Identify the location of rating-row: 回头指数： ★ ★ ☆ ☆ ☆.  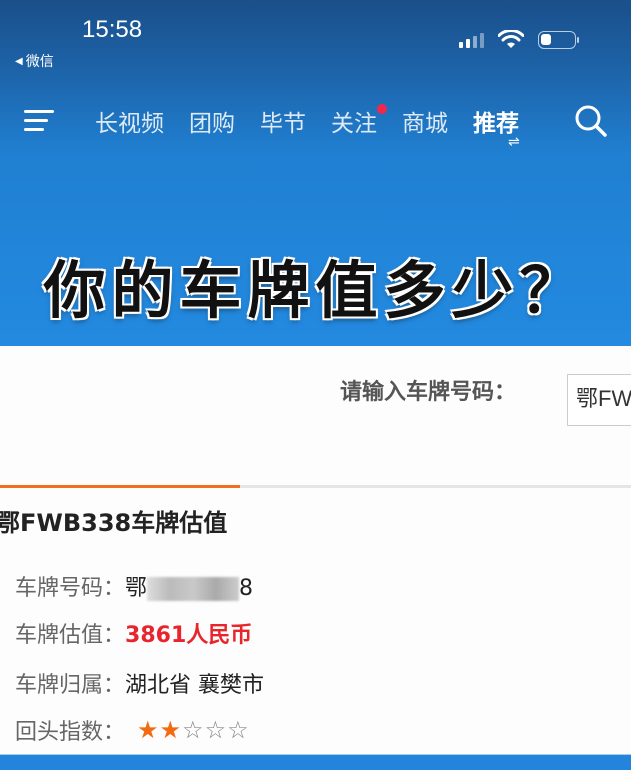
(132, 730).